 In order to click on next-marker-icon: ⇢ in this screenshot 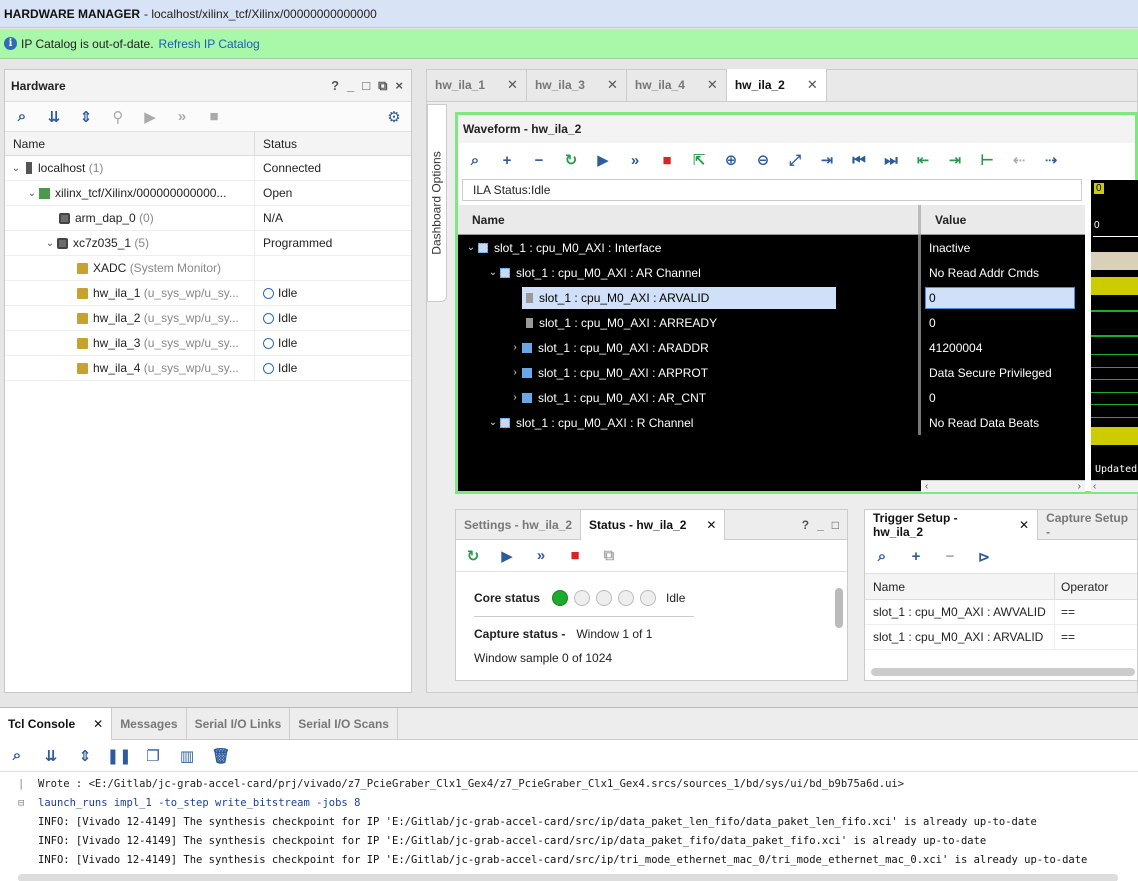, I will do `click(1051, 160)`.